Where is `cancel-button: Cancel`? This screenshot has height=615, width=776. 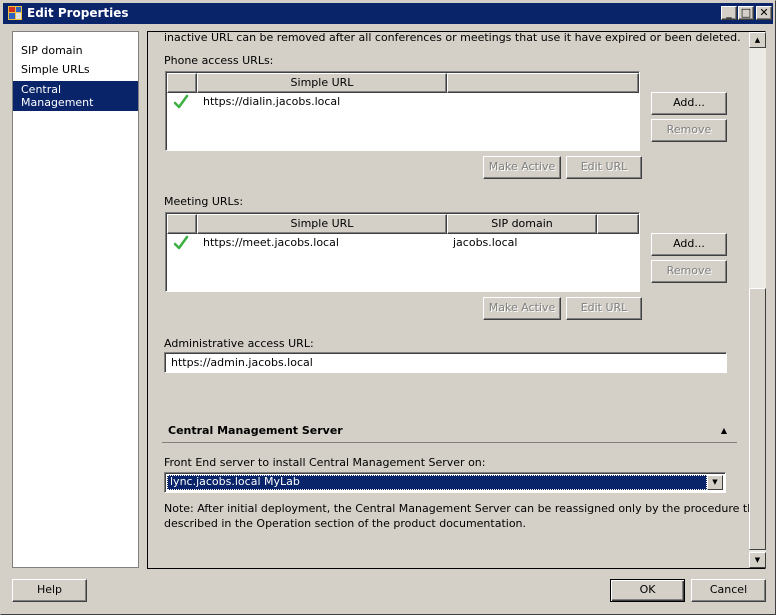 cancel-button: Cancel is located at coordinates (728, 590).